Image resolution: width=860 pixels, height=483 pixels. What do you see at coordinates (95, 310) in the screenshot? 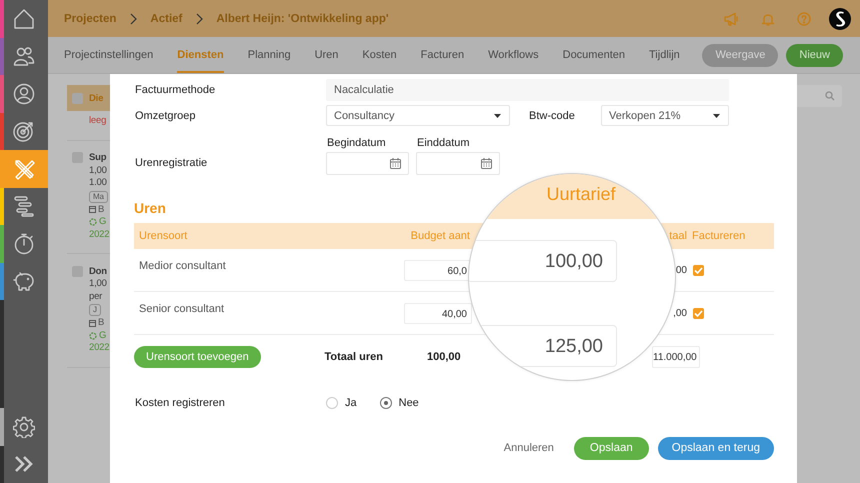
I see `tag: J` at bounding box center [95, 310].